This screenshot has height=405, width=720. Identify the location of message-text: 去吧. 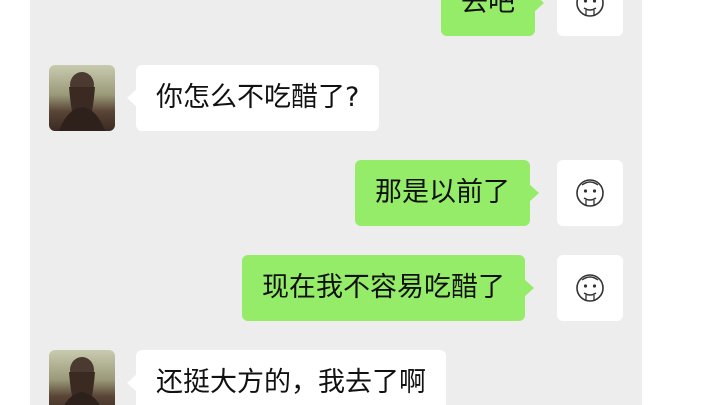
(488, 9).